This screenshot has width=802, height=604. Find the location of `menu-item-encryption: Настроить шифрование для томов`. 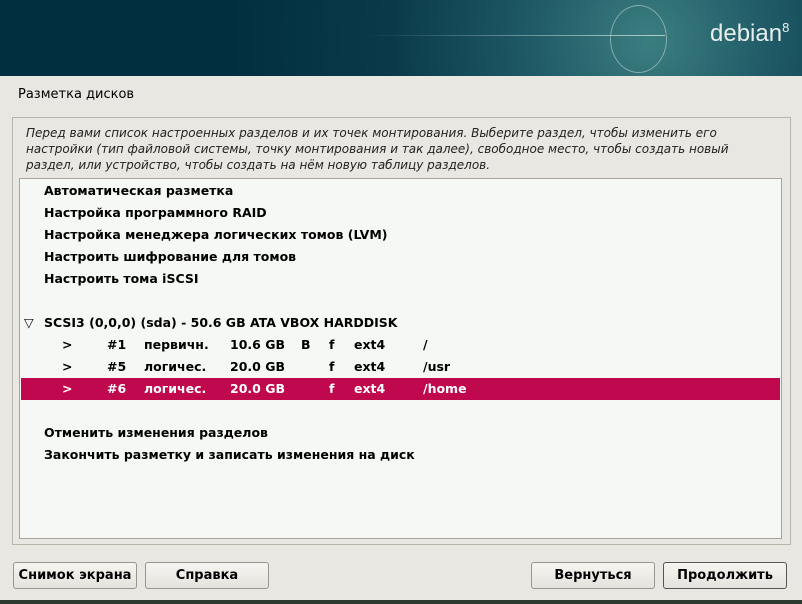

menu-item-encryption: Настроить шифрование для томов is located at coordinates (400, 257).